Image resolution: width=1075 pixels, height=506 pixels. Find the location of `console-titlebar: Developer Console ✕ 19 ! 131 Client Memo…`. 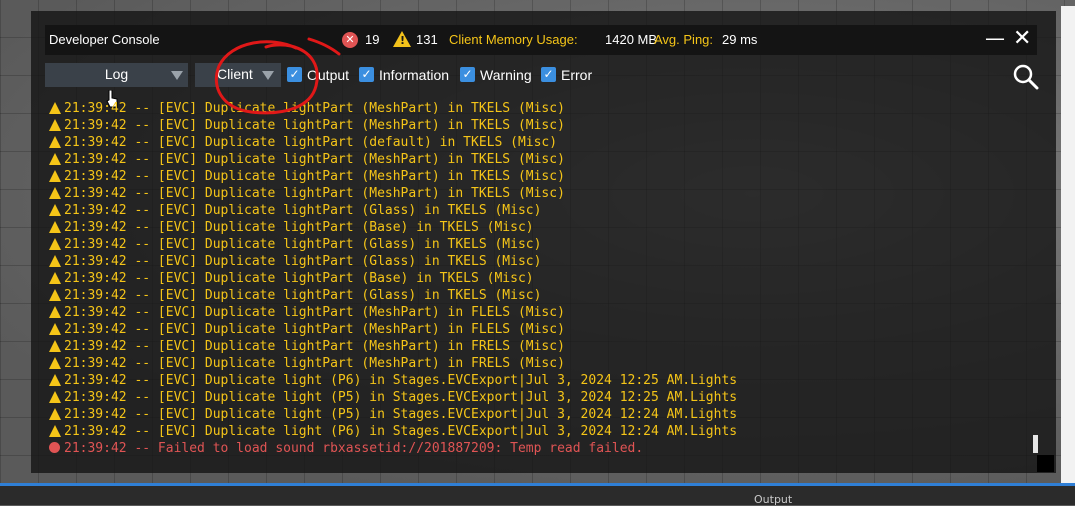

console-titlebar: Developer Console ✕ 19 ! 131 Client Memo… is located at coordinates (541, 40).